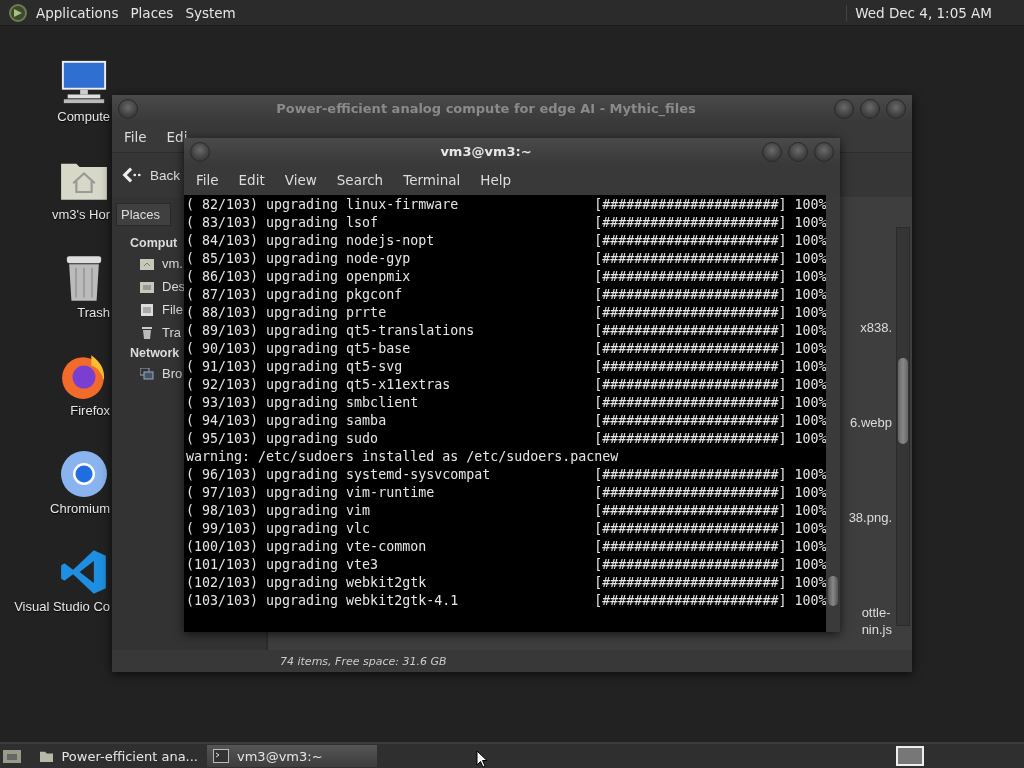 The image size is (1024, 768). Describe the element at coordinates (482, 759) in the screenshot. I see `mouse-pointer-icon` at that location.